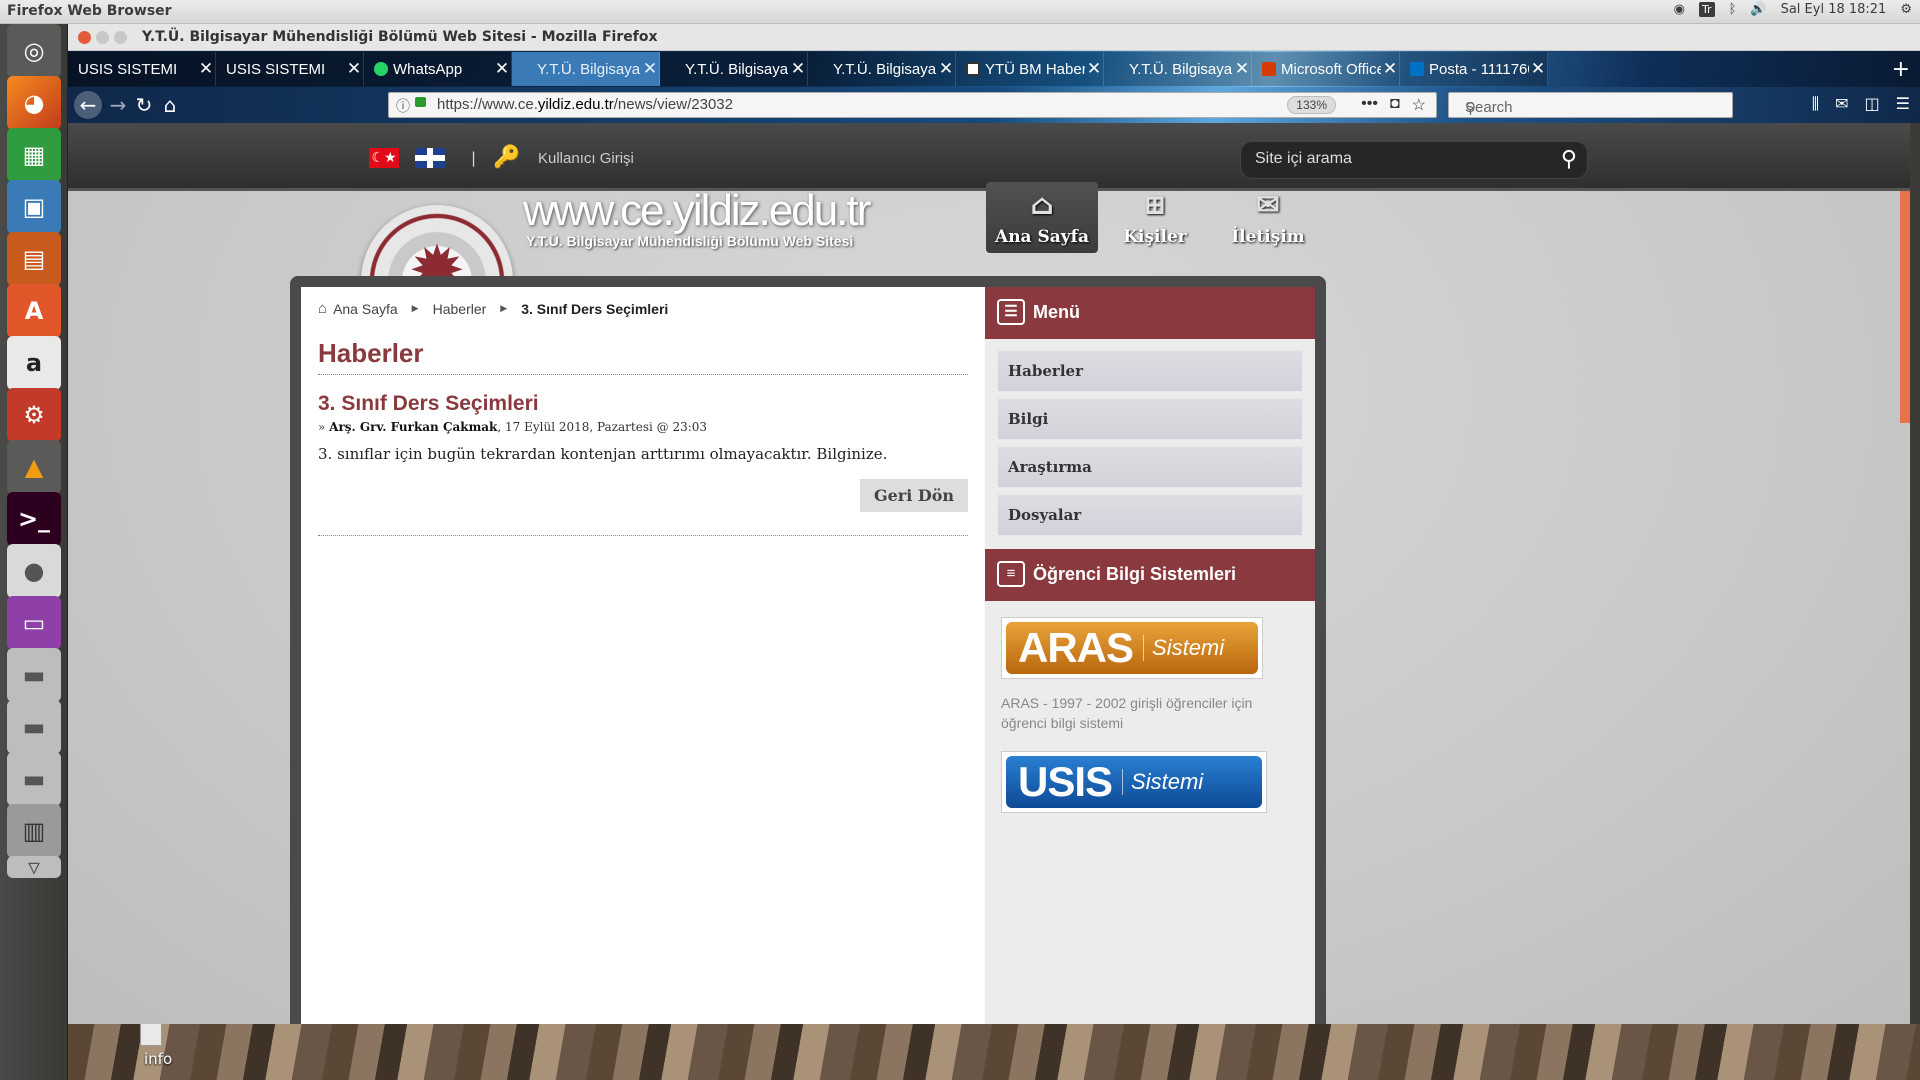 The height and width of the screenshot is (1080, 1920). What do you see at coordinates (158, 1059) in the screenshot?
I see `desktop-icon-label: info` at bounding box center [158, 1059].